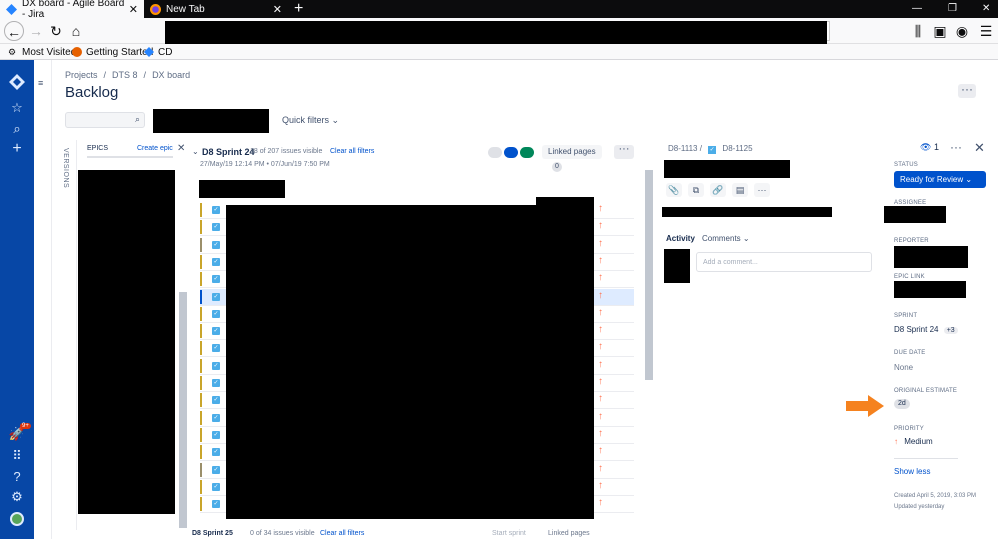  What do you see at coordinates (56, 31) in the screenshot?
I see `reload-icon: ↻` at bounding box center [56, 31].